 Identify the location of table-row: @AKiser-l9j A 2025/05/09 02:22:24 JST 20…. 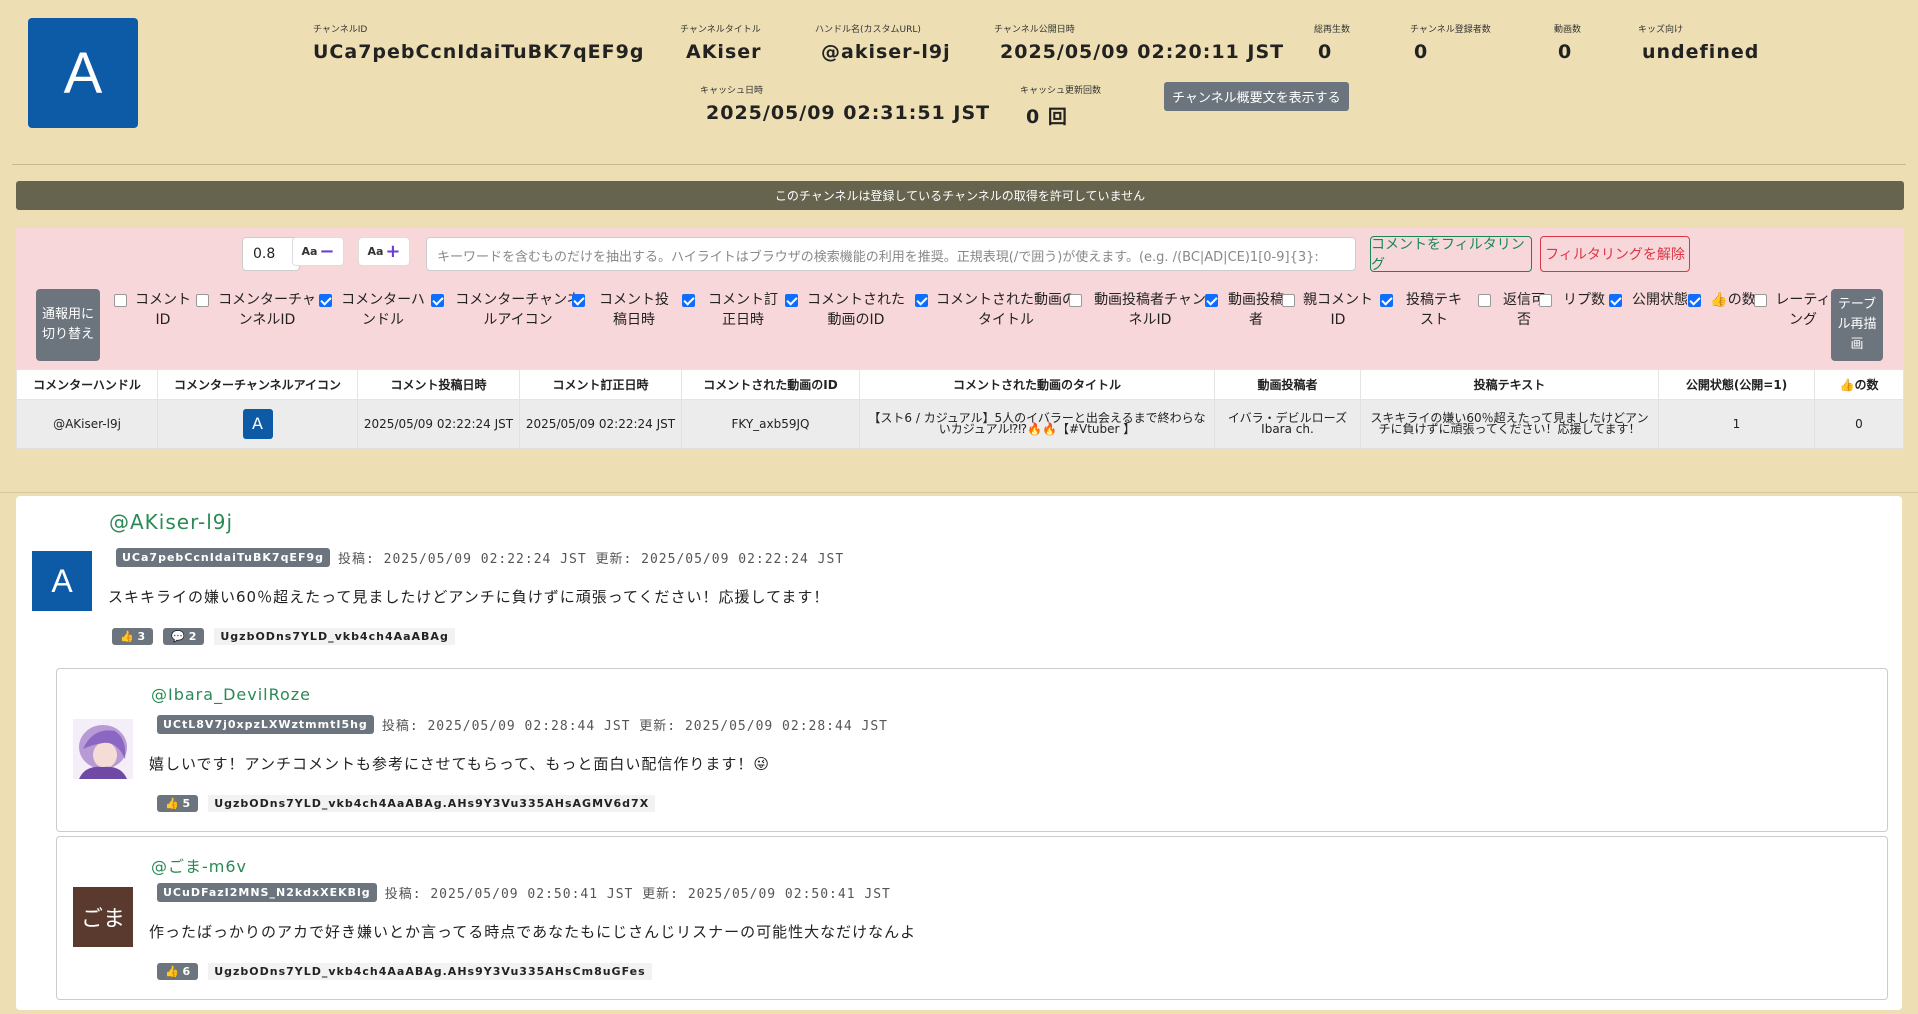
(960, 424).